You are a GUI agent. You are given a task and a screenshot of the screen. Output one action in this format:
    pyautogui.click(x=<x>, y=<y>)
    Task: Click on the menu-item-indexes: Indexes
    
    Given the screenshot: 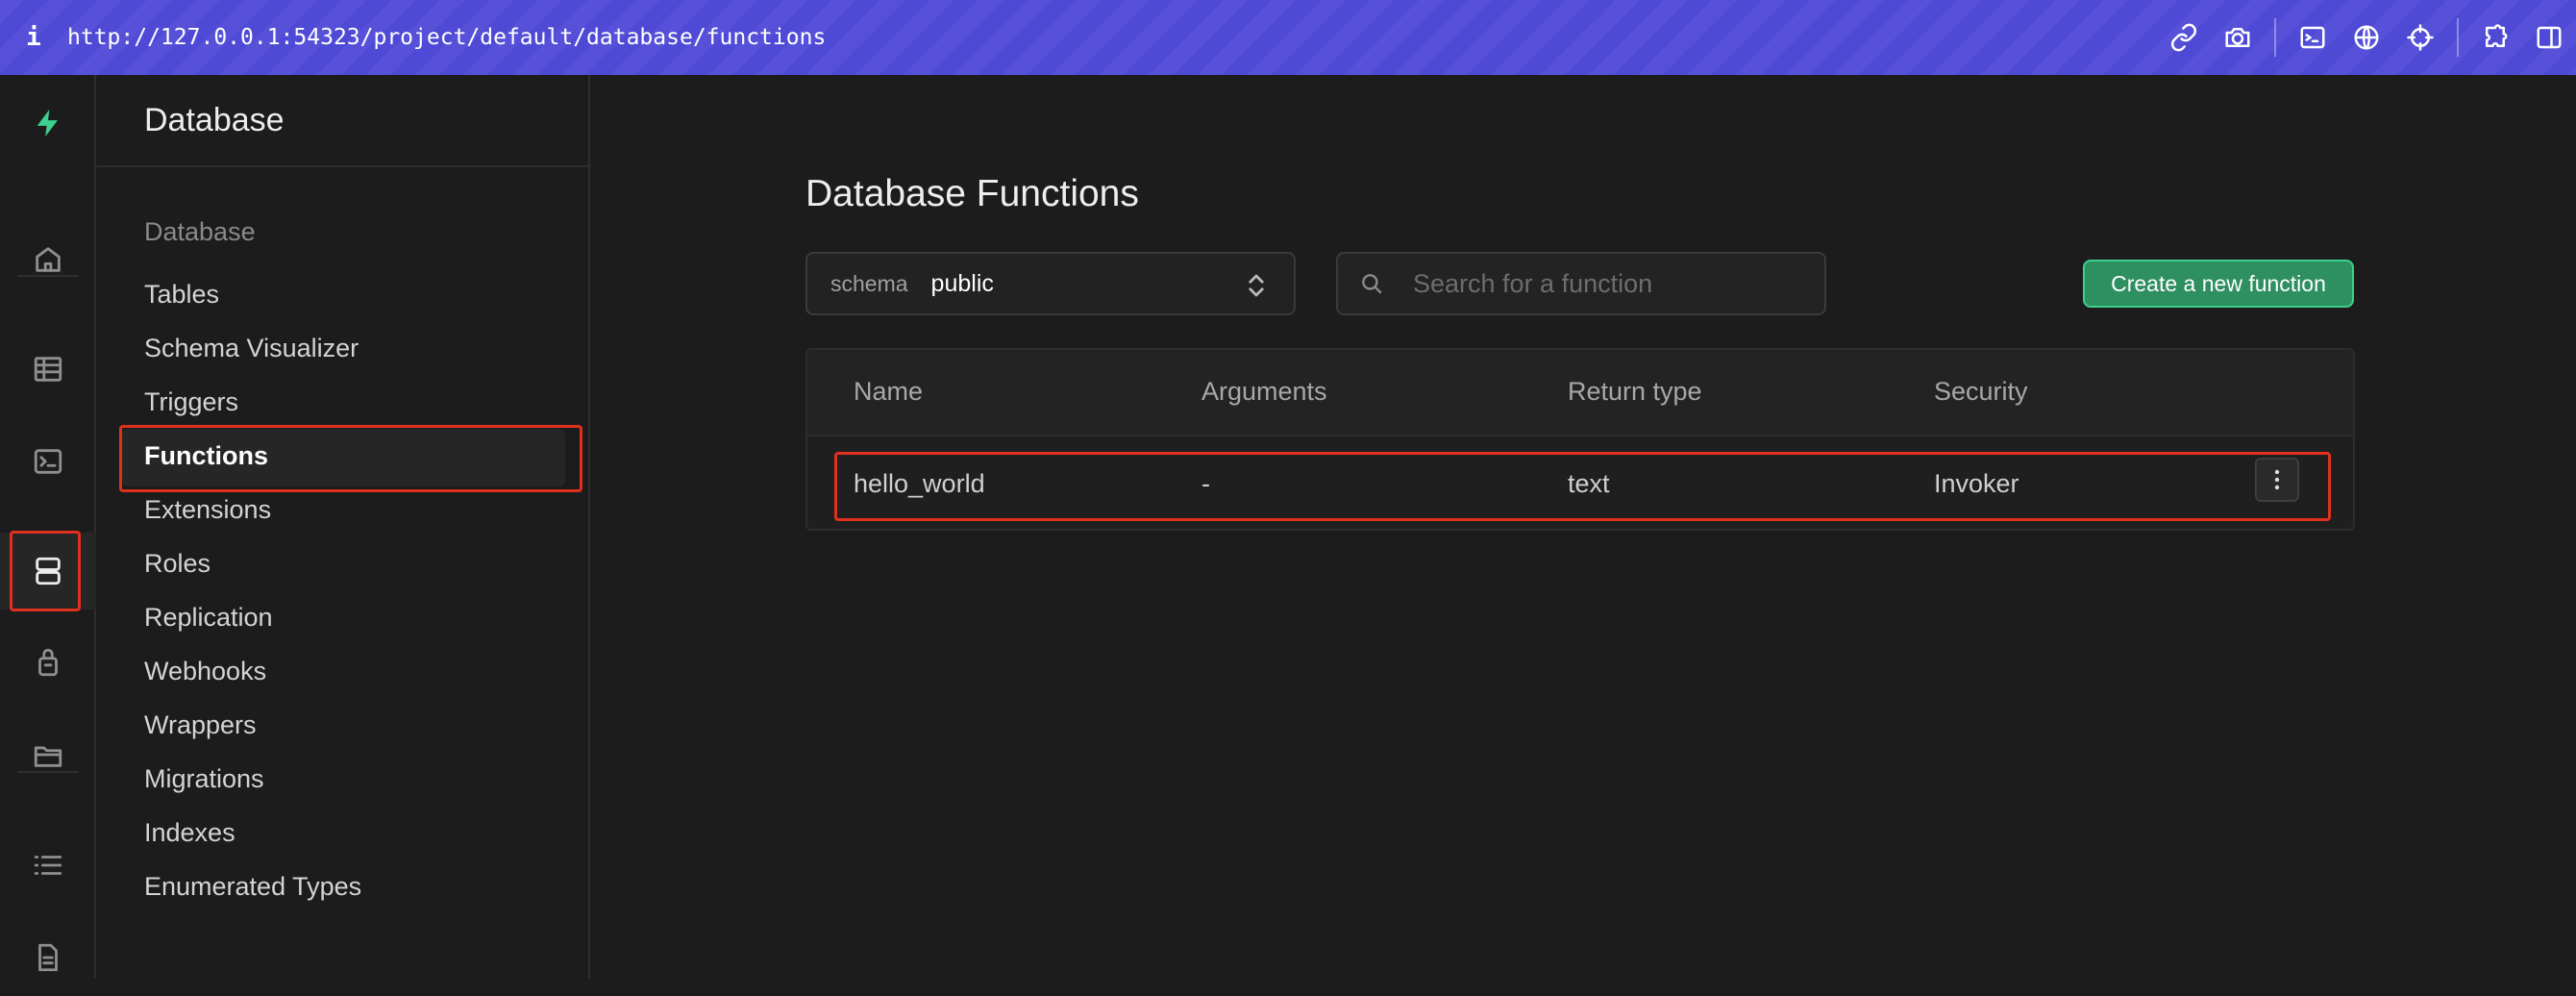 What is the action you would take?
    pyautogui.click(x=189, y=833)
    